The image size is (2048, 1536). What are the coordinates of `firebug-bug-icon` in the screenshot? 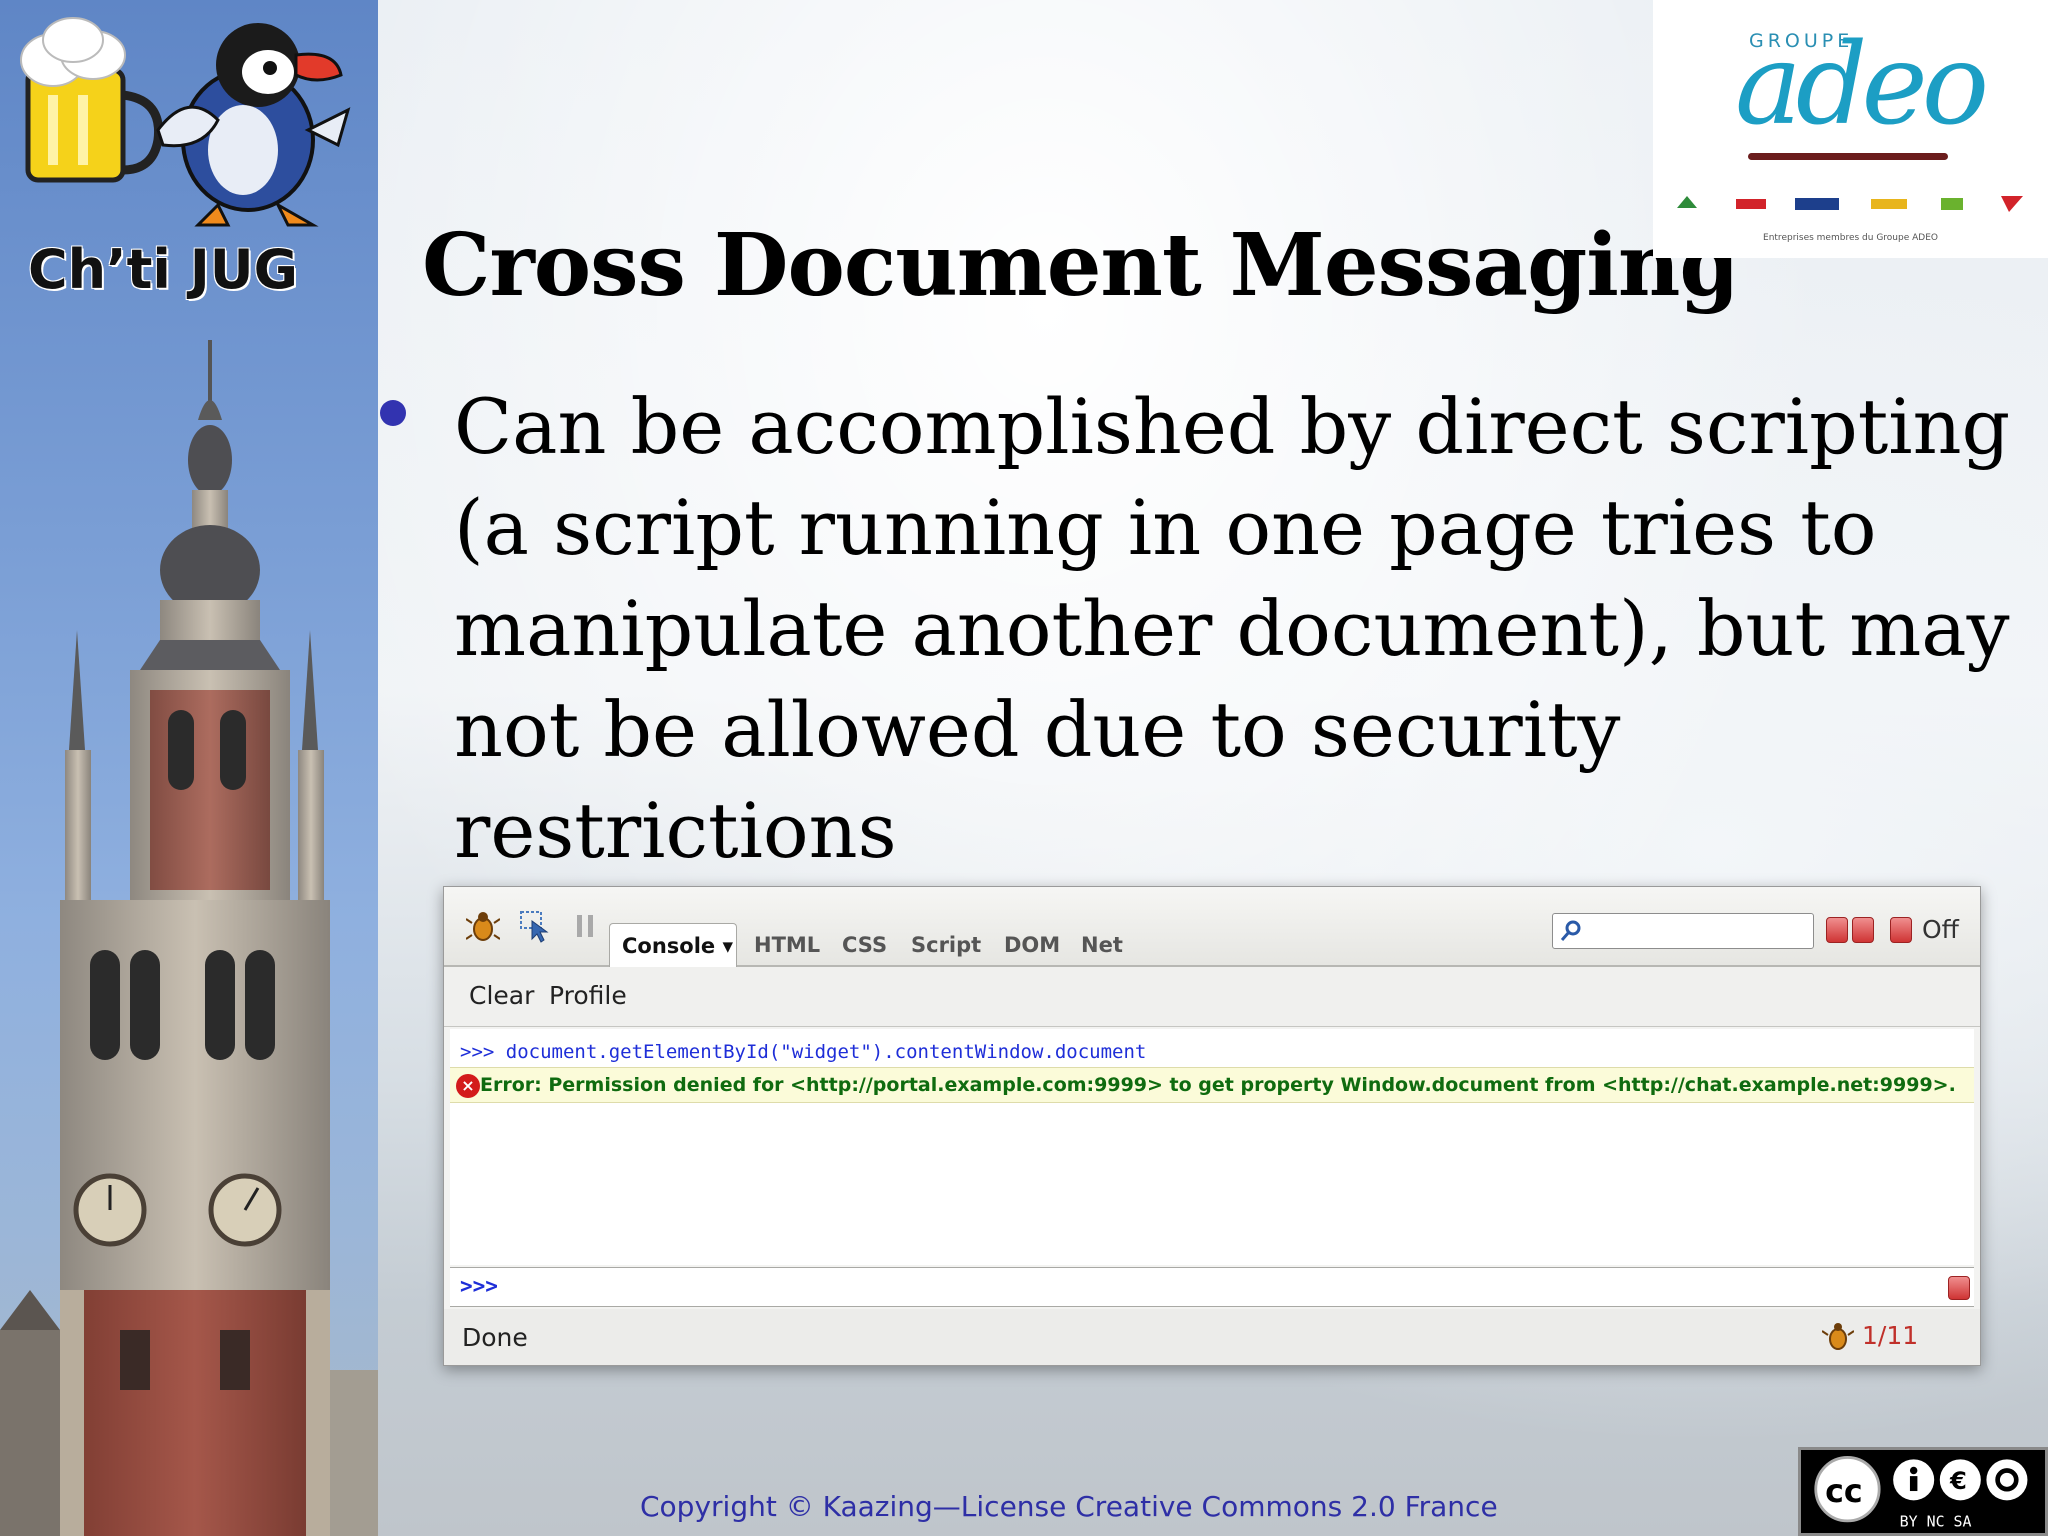 It's located at (483, 926).